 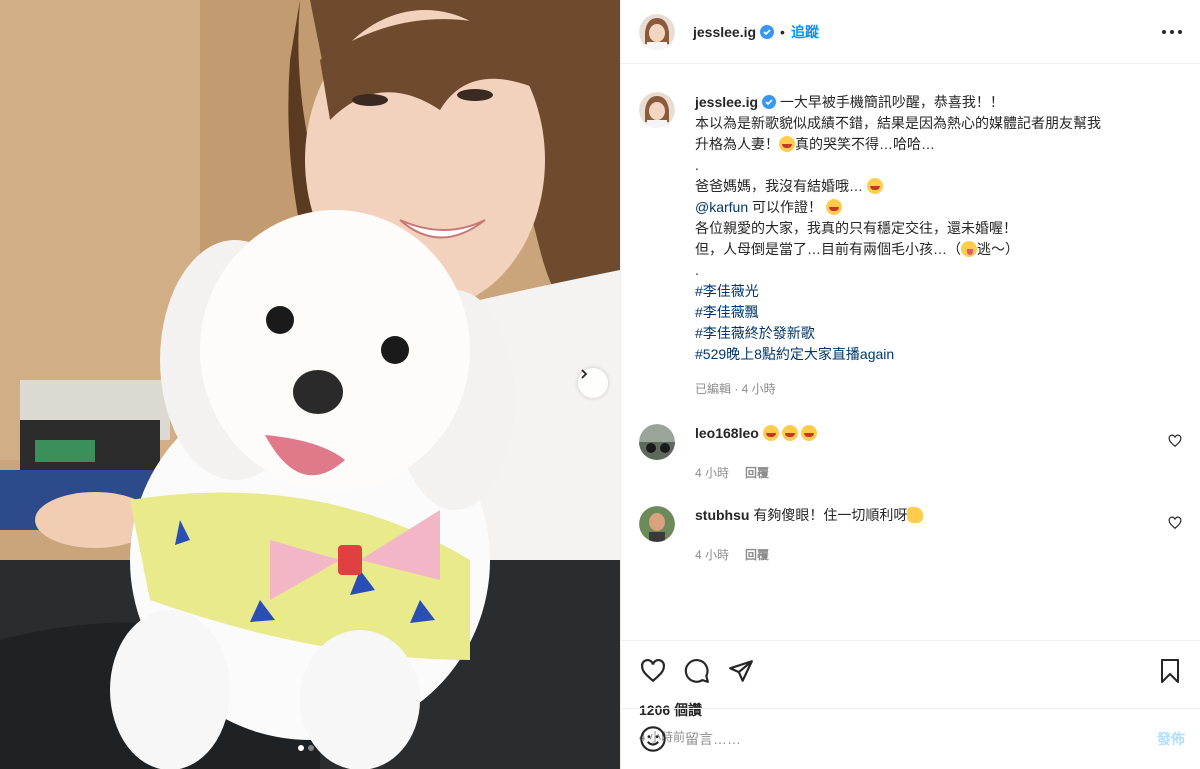 What do you see at coordinates (727, 433) in the screenshot?
I see `comment-username: leo168leo` at bounding box center [727, 433].